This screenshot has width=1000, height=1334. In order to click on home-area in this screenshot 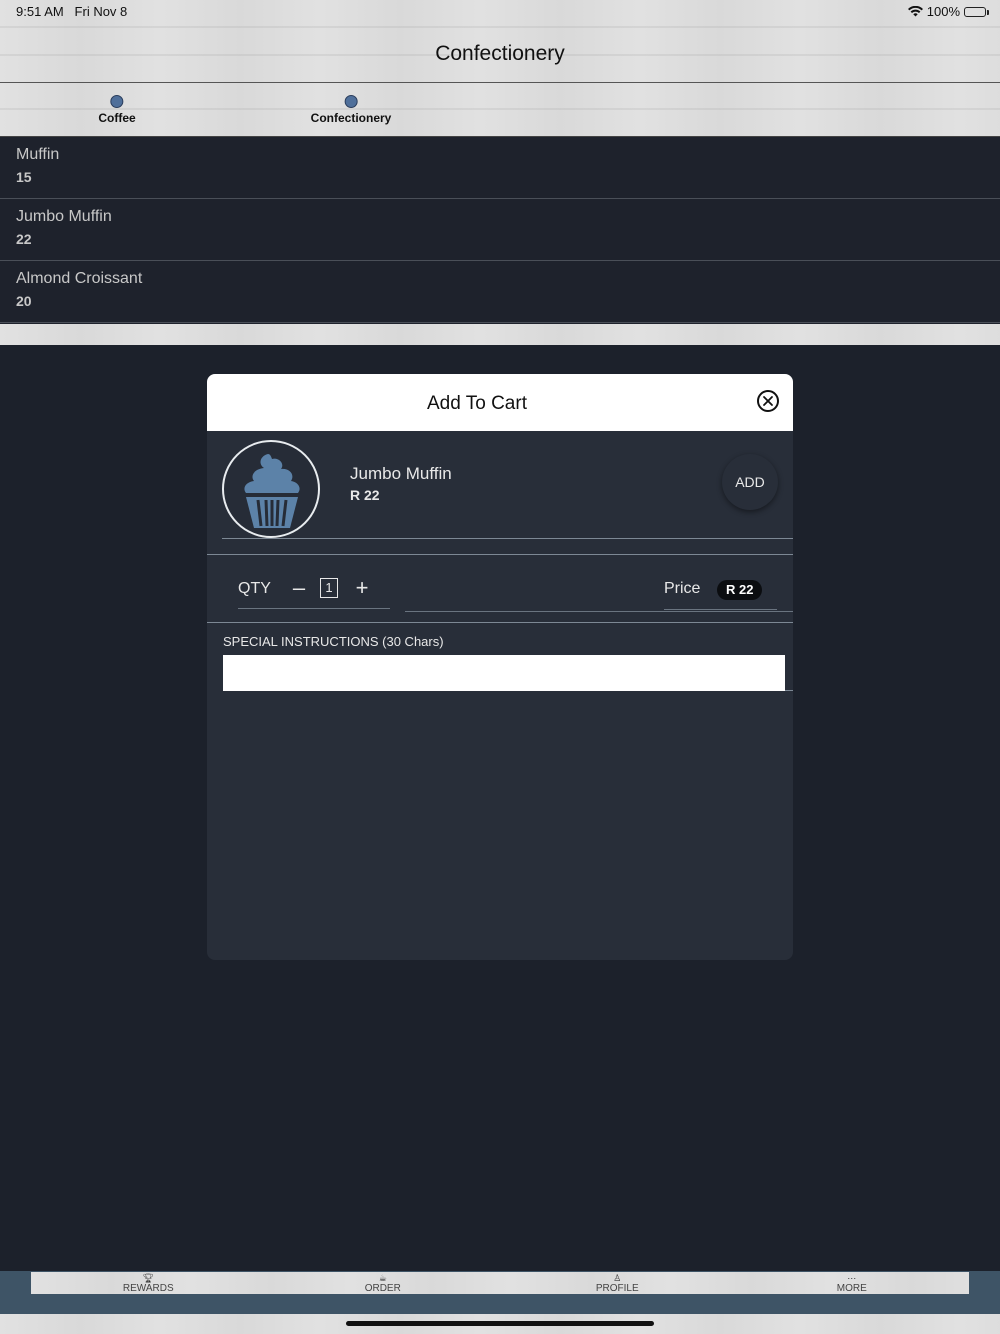, I will do `click(500, 1324)`.